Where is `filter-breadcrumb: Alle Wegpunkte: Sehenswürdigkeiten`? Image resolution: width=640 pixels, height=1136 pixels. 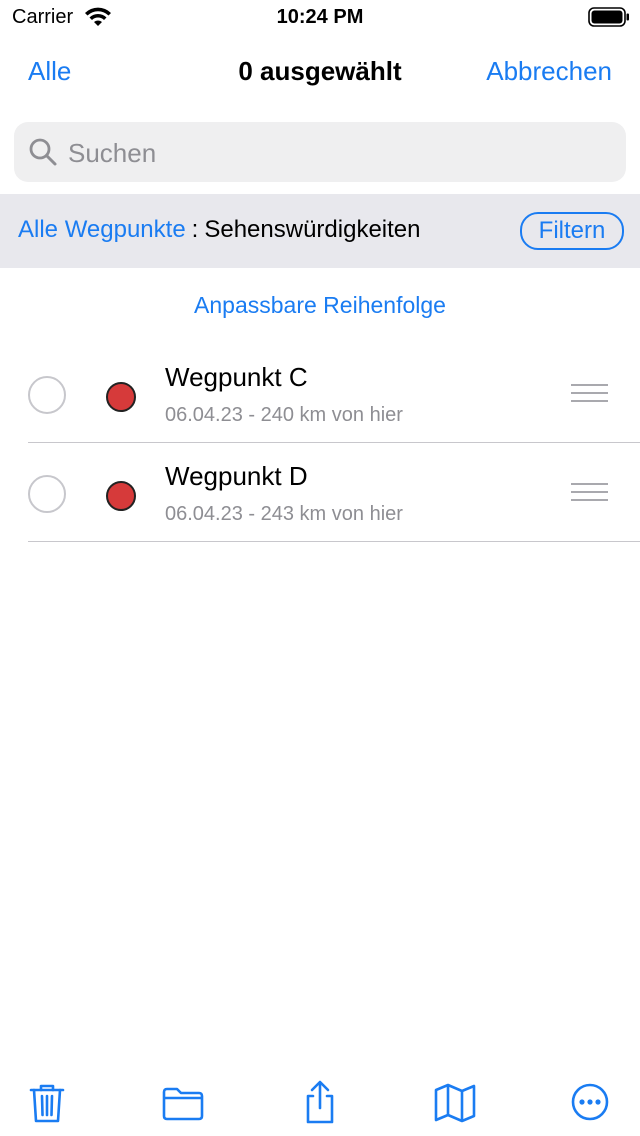 filter-breadcrumb: Alle Wegpunkte: Sehenswürdigkeiten is located at coordinates (219, 230).